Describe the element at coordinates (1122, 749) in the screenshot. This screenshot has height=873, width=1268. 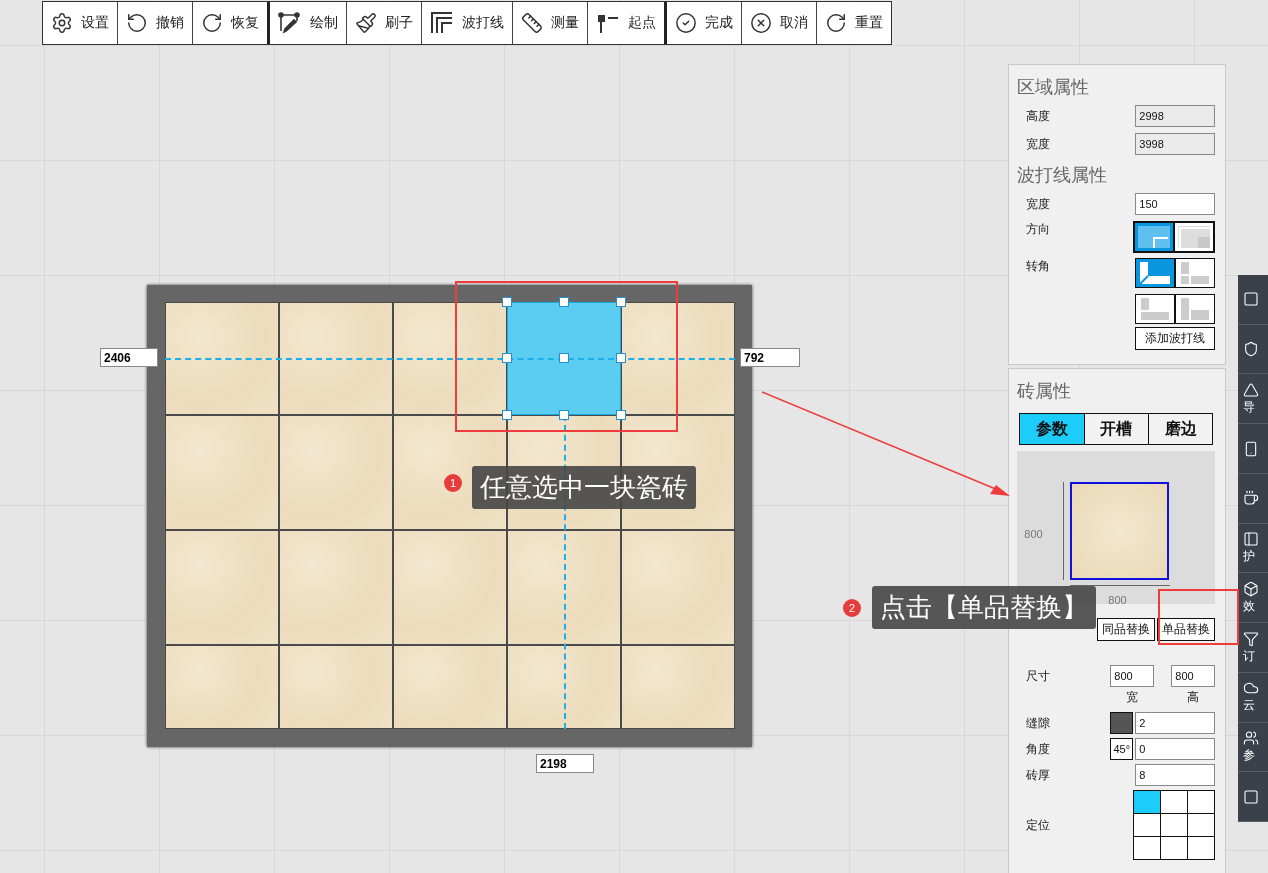
I see `angle-button: 45°` at that location.